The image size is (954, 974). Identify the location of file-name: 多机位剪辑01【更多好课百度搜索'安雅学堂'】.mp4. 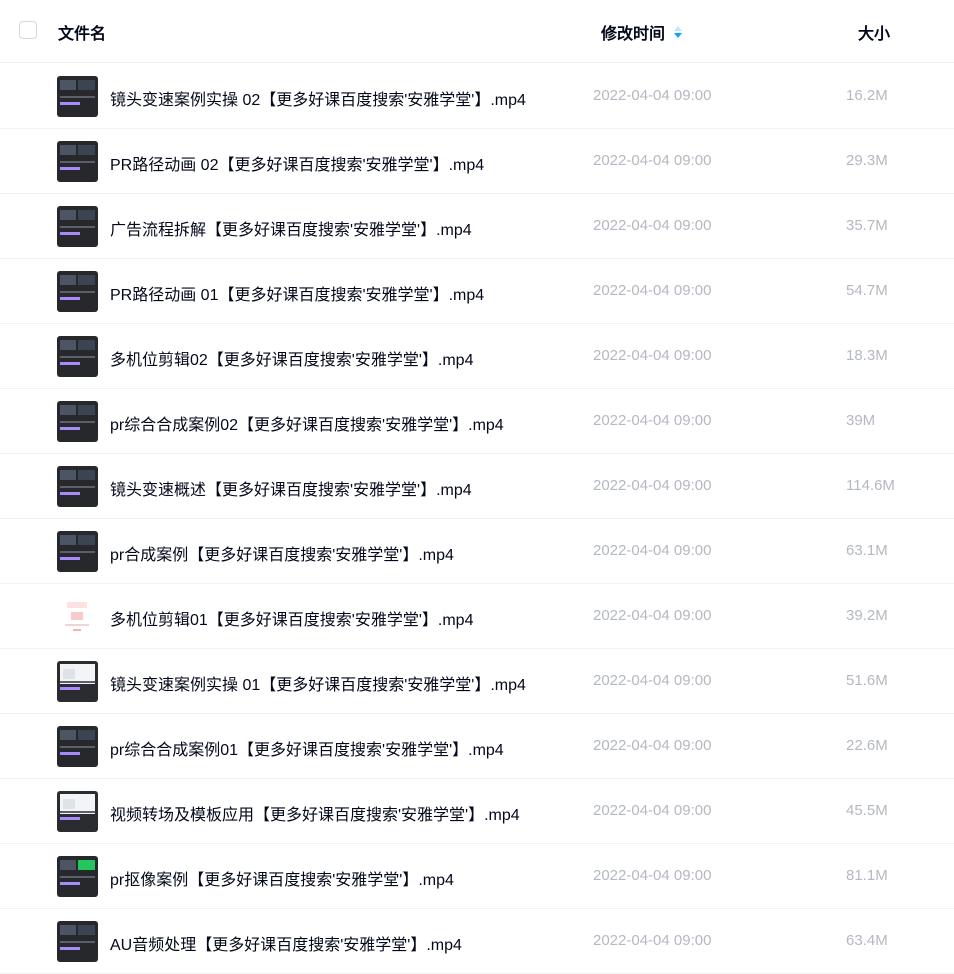
(291, 618).